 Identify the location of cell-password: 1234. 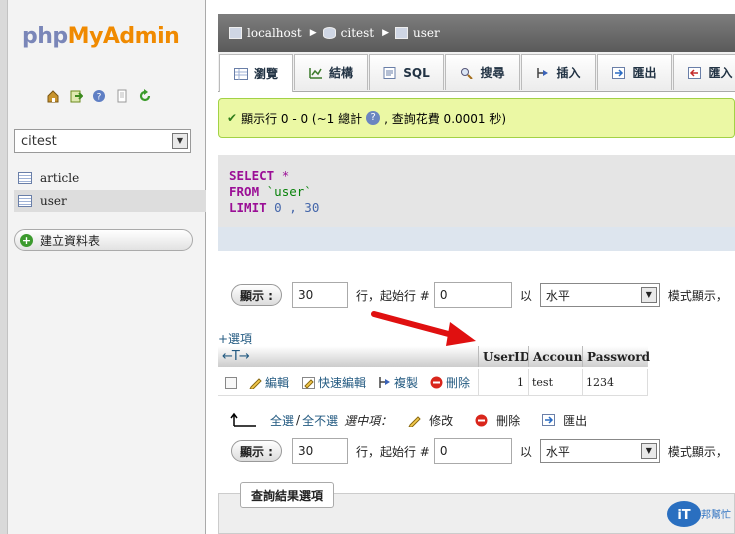
(615, 382).